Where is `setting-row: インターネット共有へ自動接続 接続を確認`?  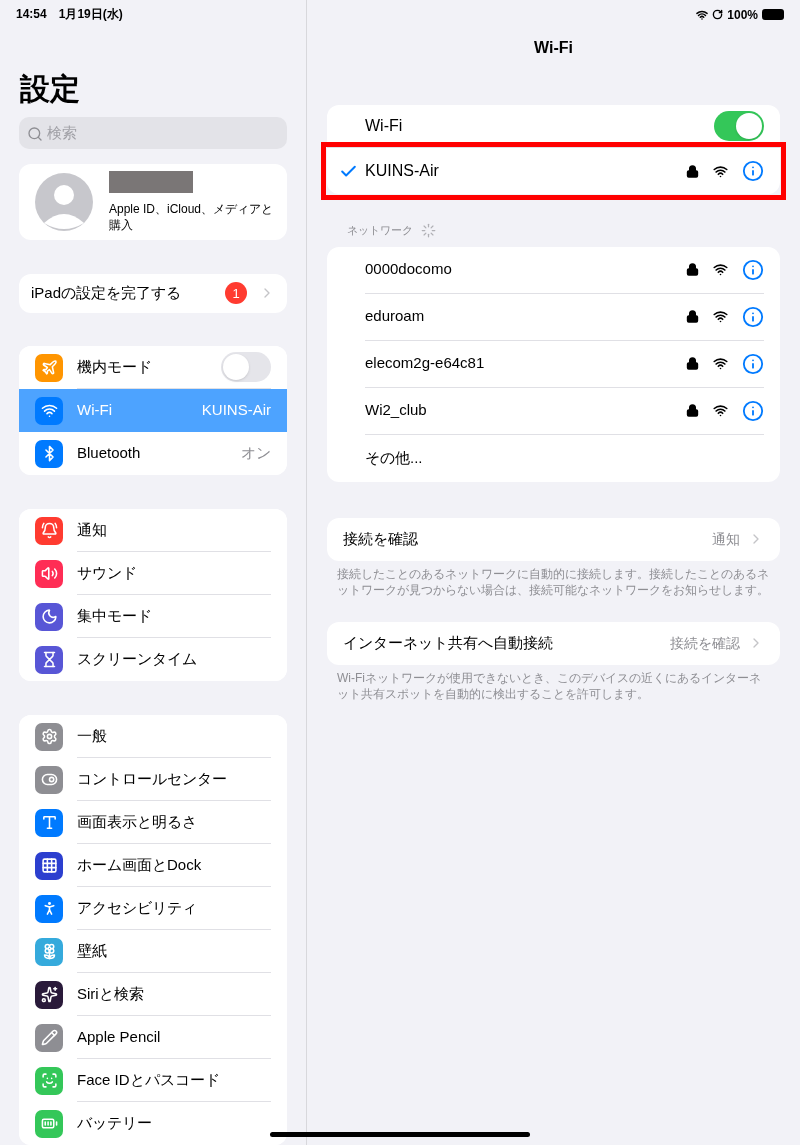 setting-row: インターネット共有へ自動接続 接続を確認 is located at coordinates (553, 643).